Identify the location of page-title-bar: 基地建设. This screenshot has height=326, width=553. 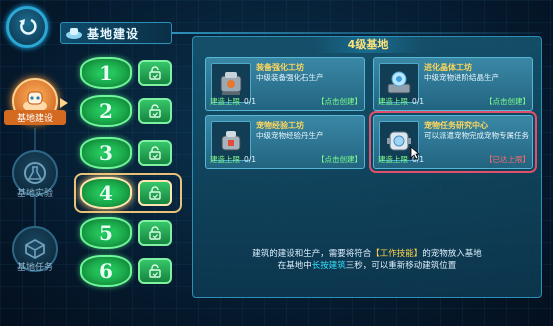
(116, 33).